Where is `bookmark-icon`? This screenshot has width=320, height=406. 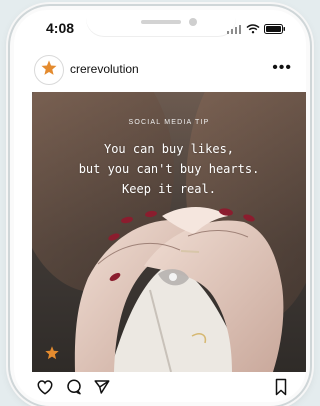 bookmark-icon is located at coordinates (281, 389).